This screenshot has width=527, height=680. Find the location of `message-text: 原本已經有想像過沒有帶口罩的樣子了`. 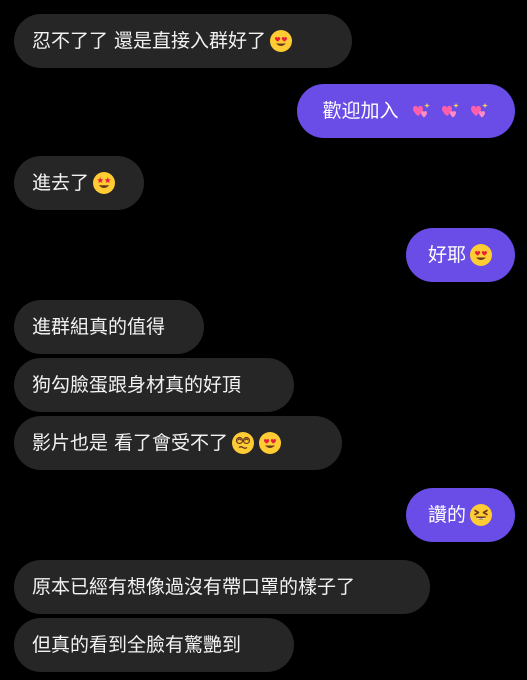

message-text: 原本已經有想像過沒有帶口罩的樣子了 is located at coordinates (194, 586).